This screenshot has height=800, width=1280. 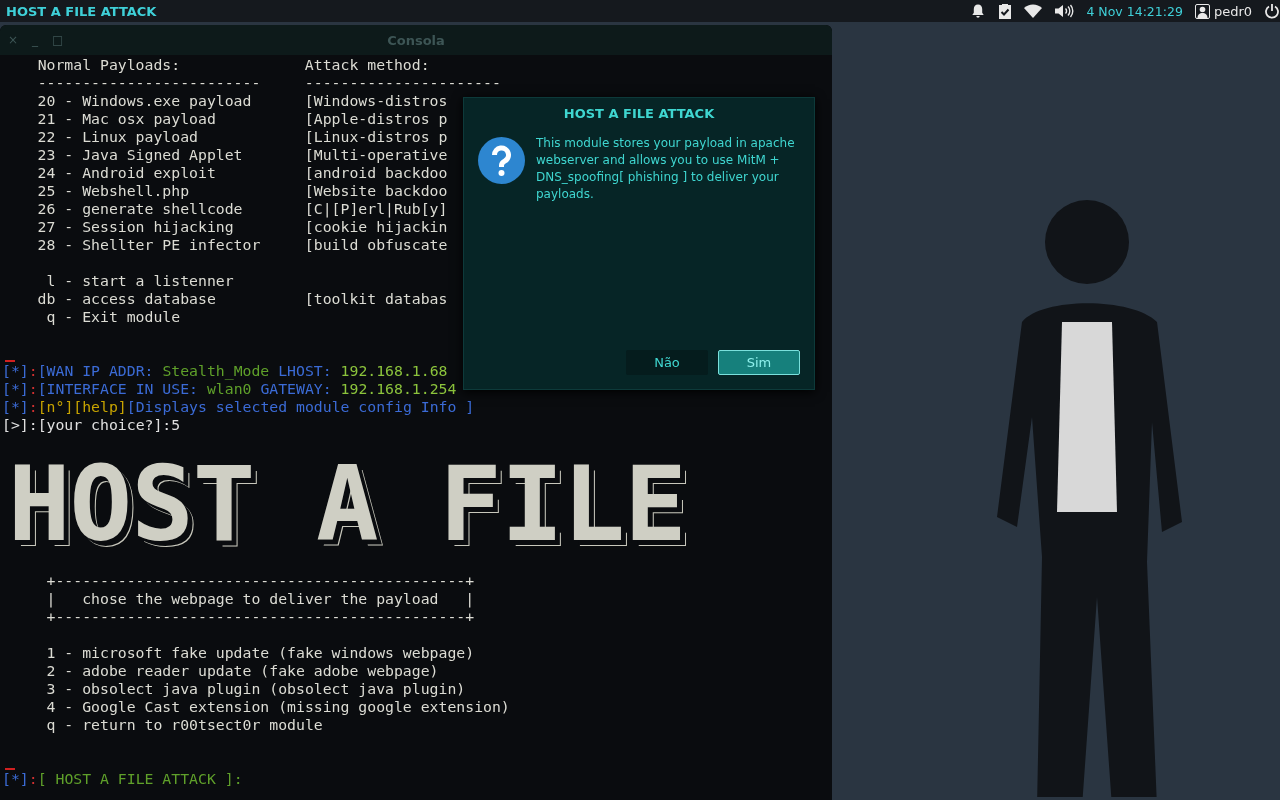 I want to click on option-label: - Android exploit, so click(x=140, y=173).